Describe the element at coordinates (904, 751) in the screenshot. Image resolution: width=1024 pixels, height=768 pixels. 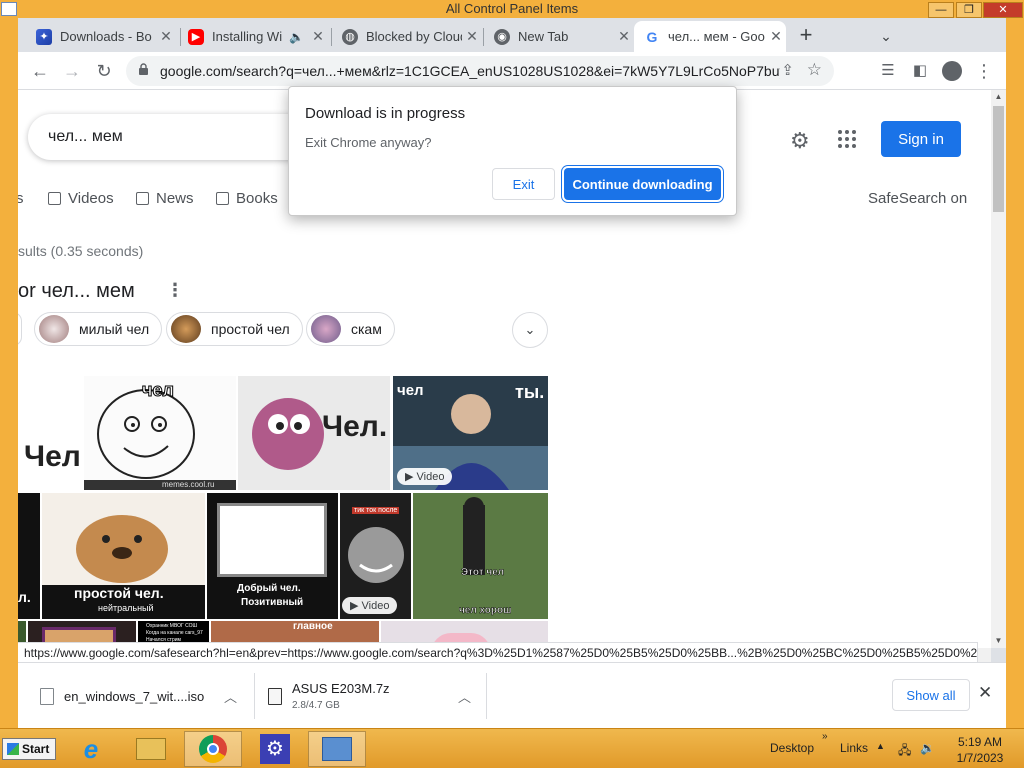
I see `network-icon: 🖧` at that location.